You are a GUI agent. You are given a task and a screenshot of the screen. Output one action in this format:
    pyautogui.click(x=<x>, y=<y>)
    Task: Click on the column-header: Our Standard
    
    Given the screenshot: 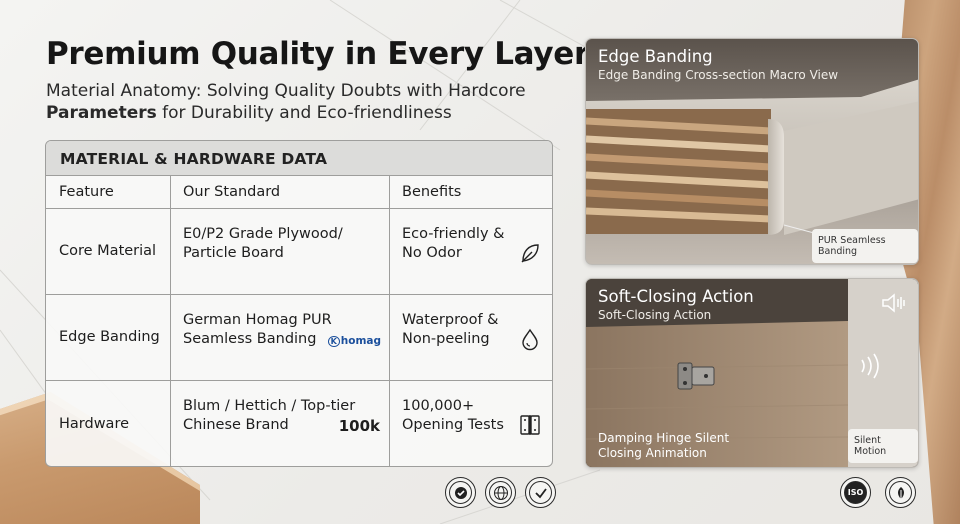 What is the action you would take?
    pyautogui.click(x=280, y=192)
    